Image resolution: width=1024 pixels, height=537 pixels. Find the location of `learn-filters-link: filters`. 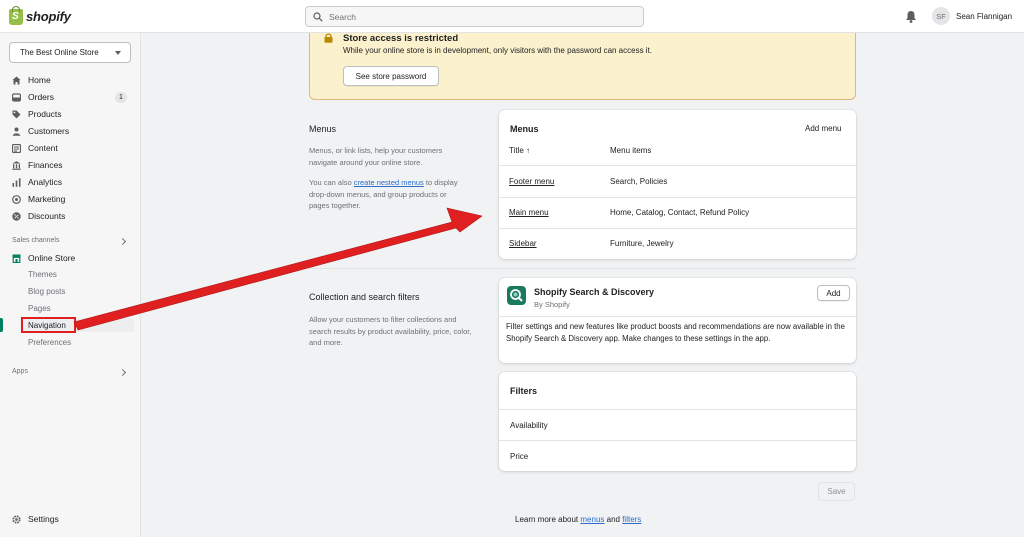

learn-filters-link: filters is located at coordinates (631, 519).